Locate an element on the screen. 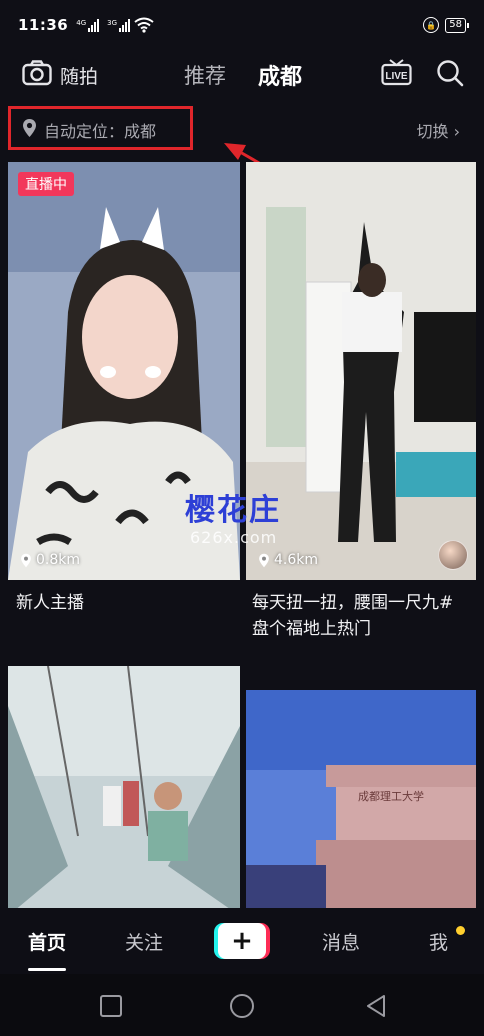 This screenshot has width=484, height=1036. top-nav: 随拍 推荐 成都 LIVE is located at coordinates (242, 74).